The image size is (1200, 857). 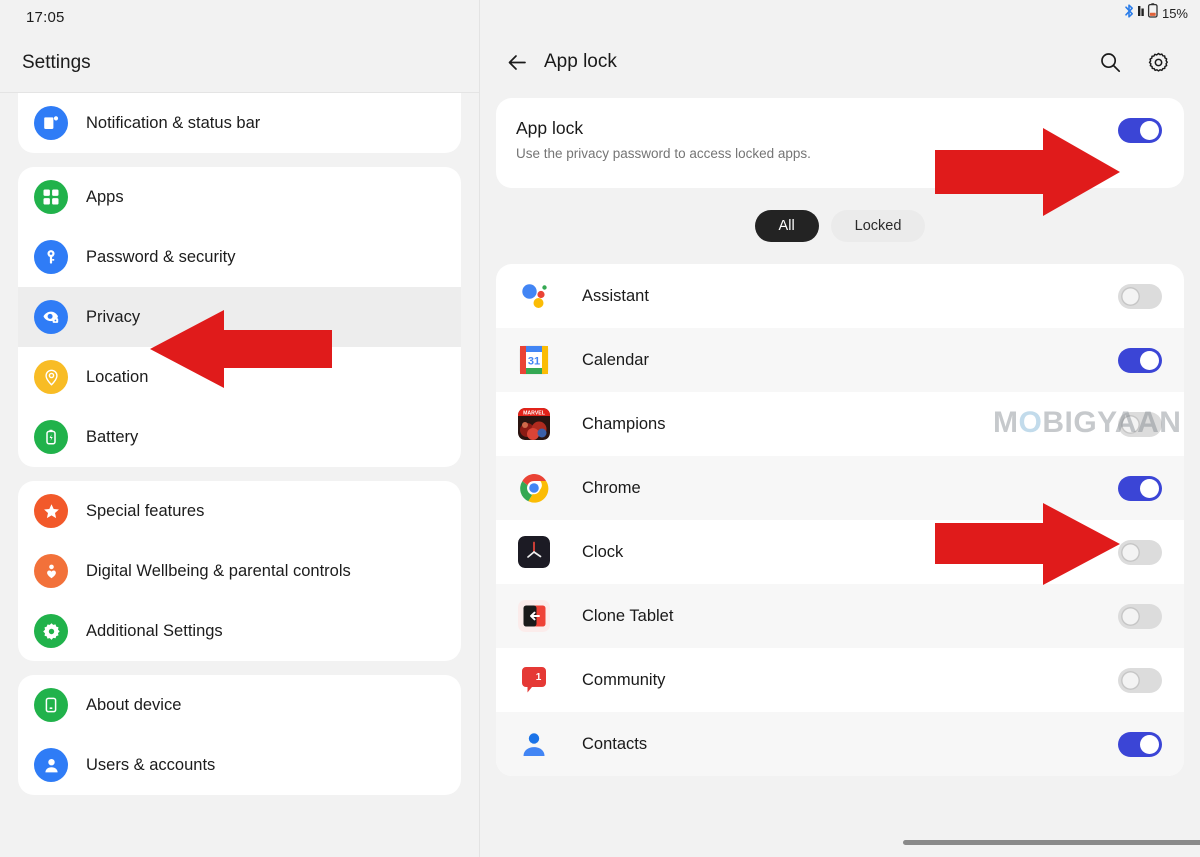 I want to click on battery-percent-label: 15%, so click(x=1174, y=13).